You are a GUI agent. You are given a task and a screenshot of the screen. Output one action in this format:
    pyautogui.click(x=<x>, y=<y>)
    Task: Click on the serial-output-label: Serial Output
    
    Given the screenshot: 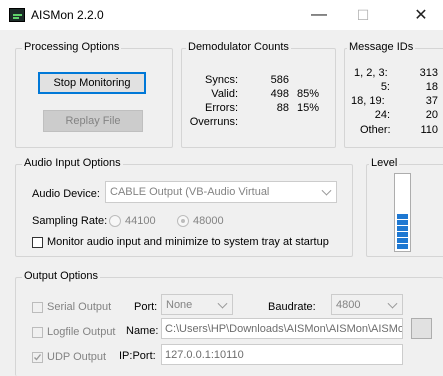 What is the action you would take?
    pyautogui.click(x=79, y=307)
    